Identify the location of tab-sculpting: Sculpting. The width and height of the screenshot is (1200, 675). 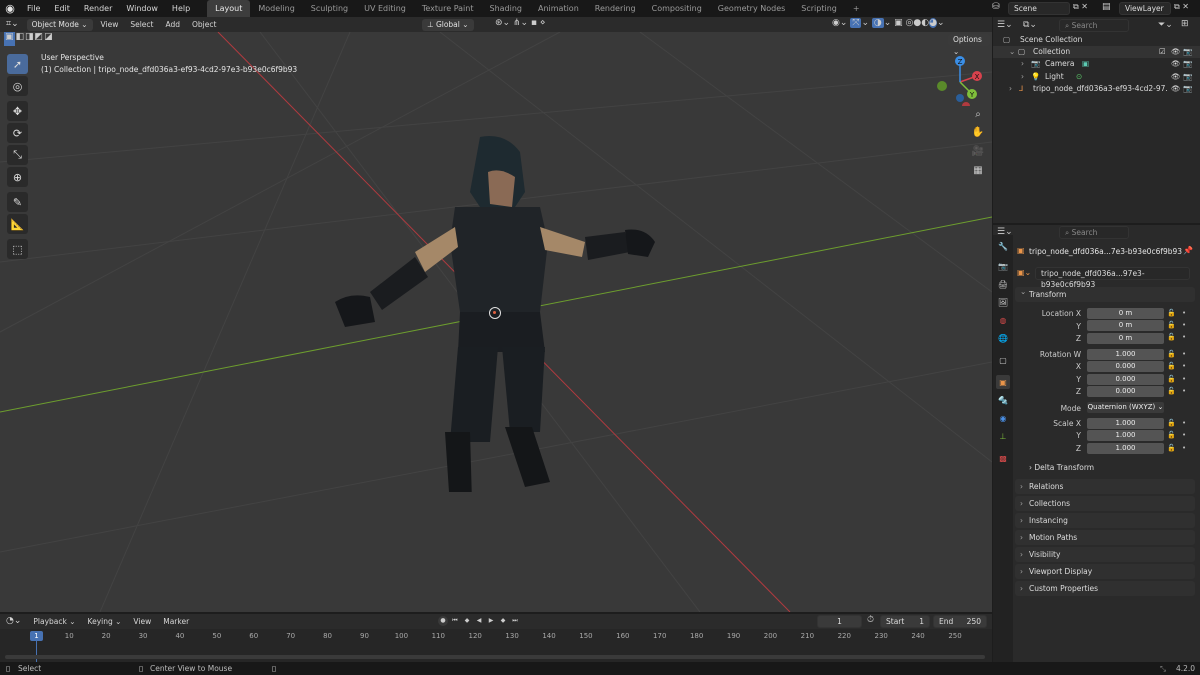
(329, 8).